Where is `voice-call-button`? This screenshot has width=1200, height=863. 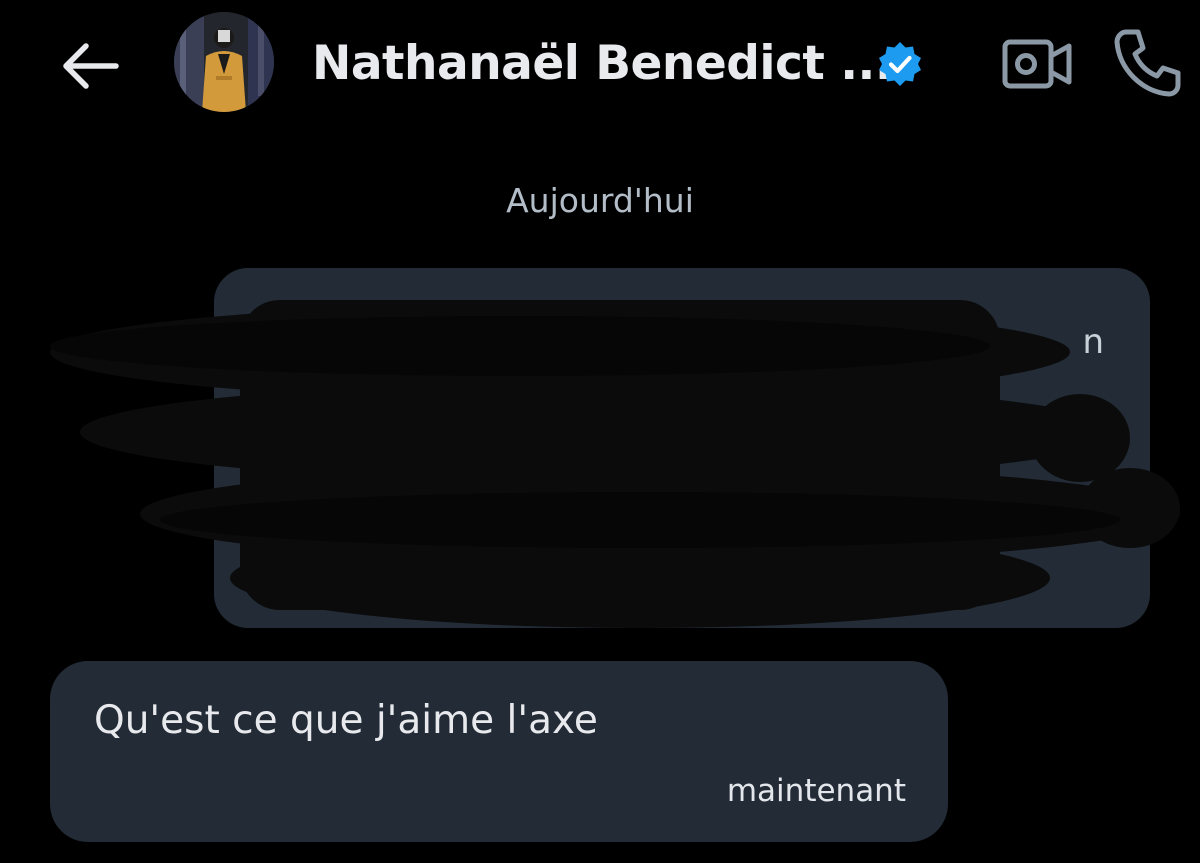 voice-call-button is located at coordinates (1148, 62).